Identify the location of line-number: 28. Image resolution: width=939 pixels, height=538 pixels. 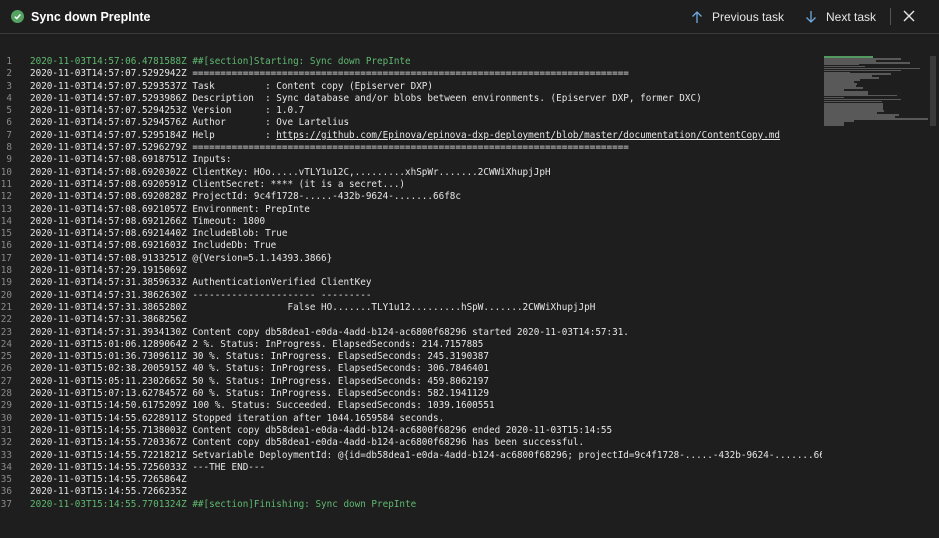
(6, 394).